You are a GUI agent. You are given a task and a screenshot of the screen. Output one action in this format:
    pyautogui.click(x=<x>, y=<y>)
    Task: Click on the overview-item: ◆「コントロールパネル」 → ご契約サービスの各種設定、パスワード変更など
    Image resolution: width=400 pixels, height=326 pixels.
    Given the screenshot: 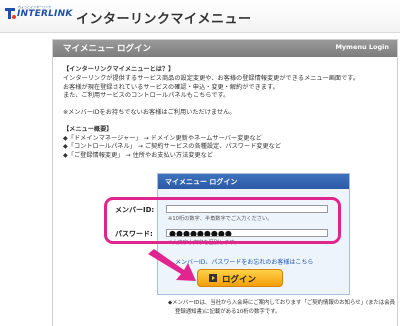 What is the action you would take?
    pyautogui.click(x=172, y=146)
    